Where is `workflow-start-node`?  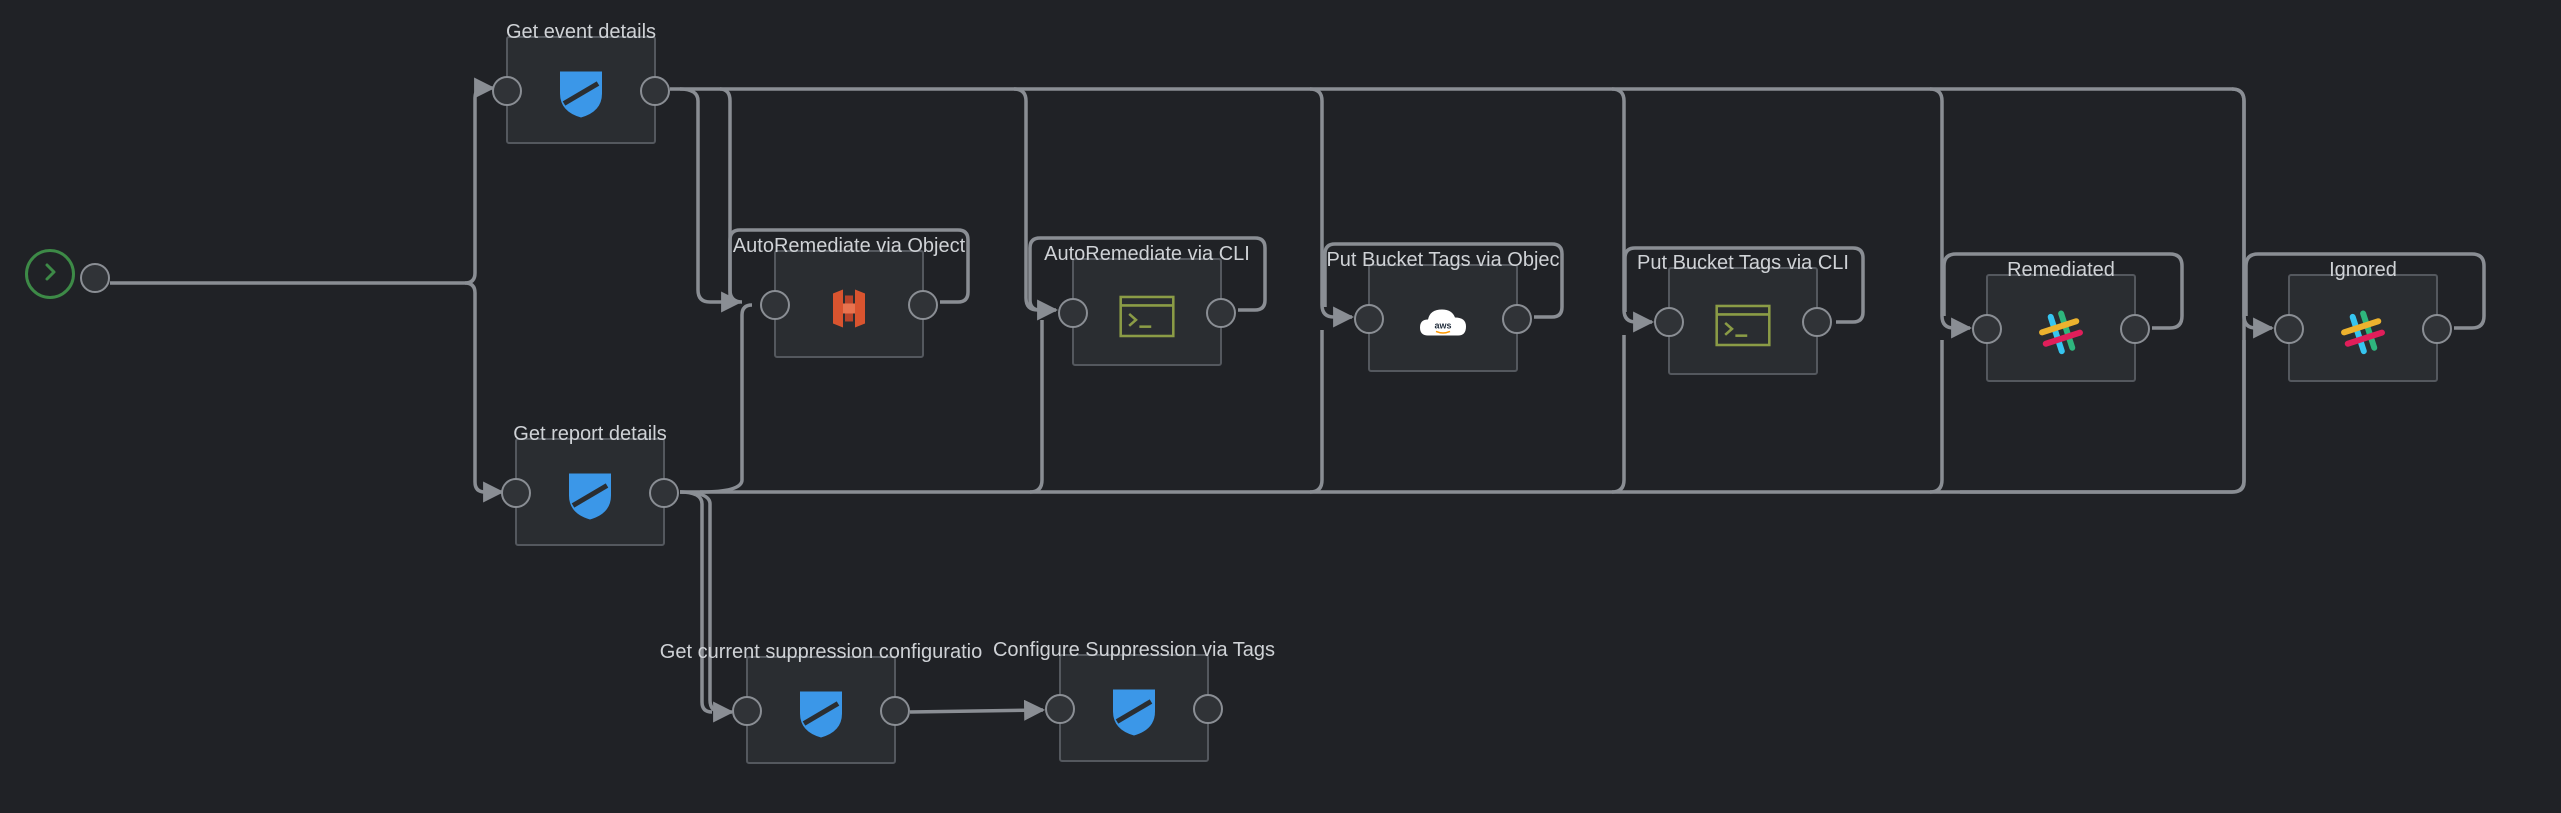
workflow-start-node is located at coordinates (50, 274).